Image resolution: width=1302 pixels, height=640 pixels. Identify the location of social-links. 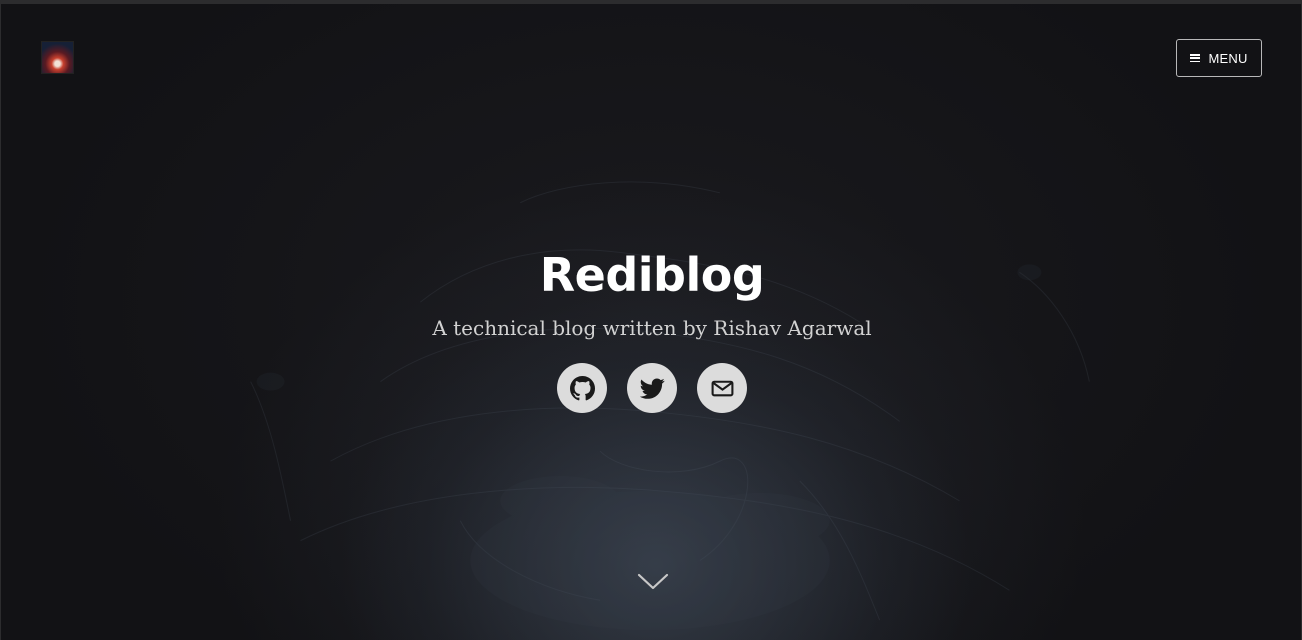
(652, 388).